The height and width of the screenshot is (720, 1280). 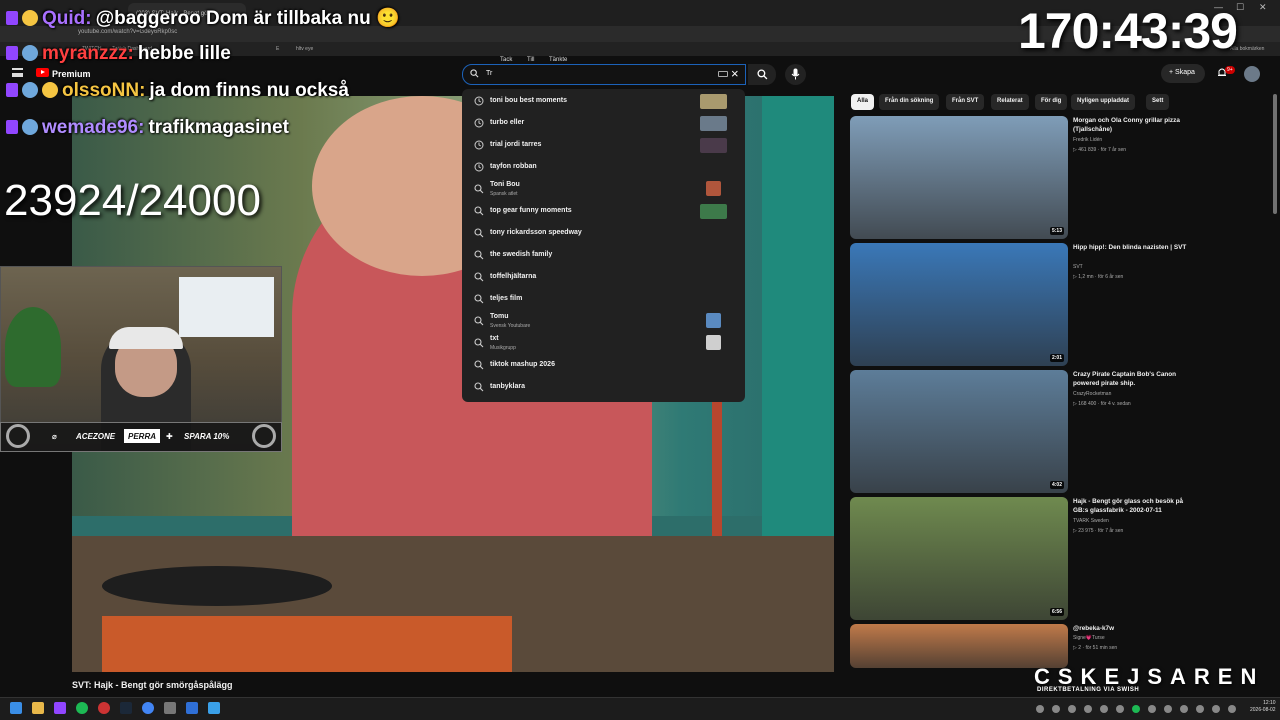 What do you see at coordinates (735, 73) in the screenshot?
I see `clear-search-icon: ×` at bounding box center [735, 73].